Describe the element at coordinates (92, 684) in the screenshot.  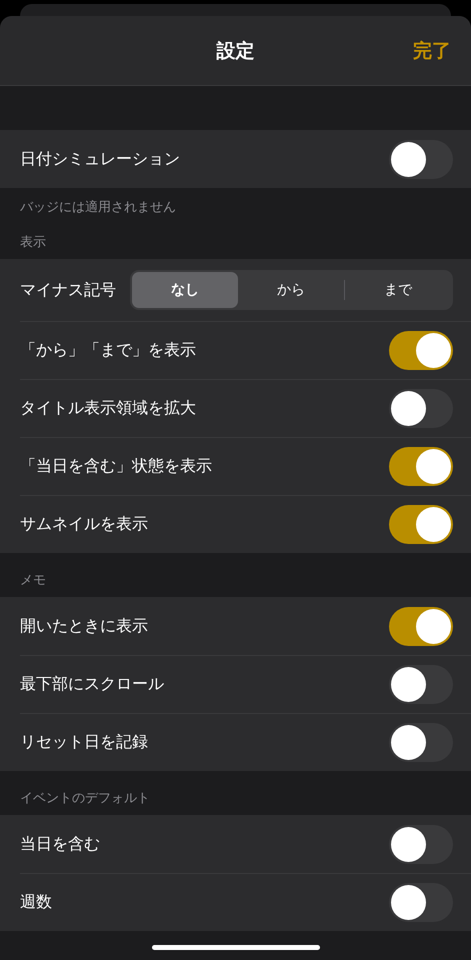
I see `setting-label: 最下部にスクロール` at that location.